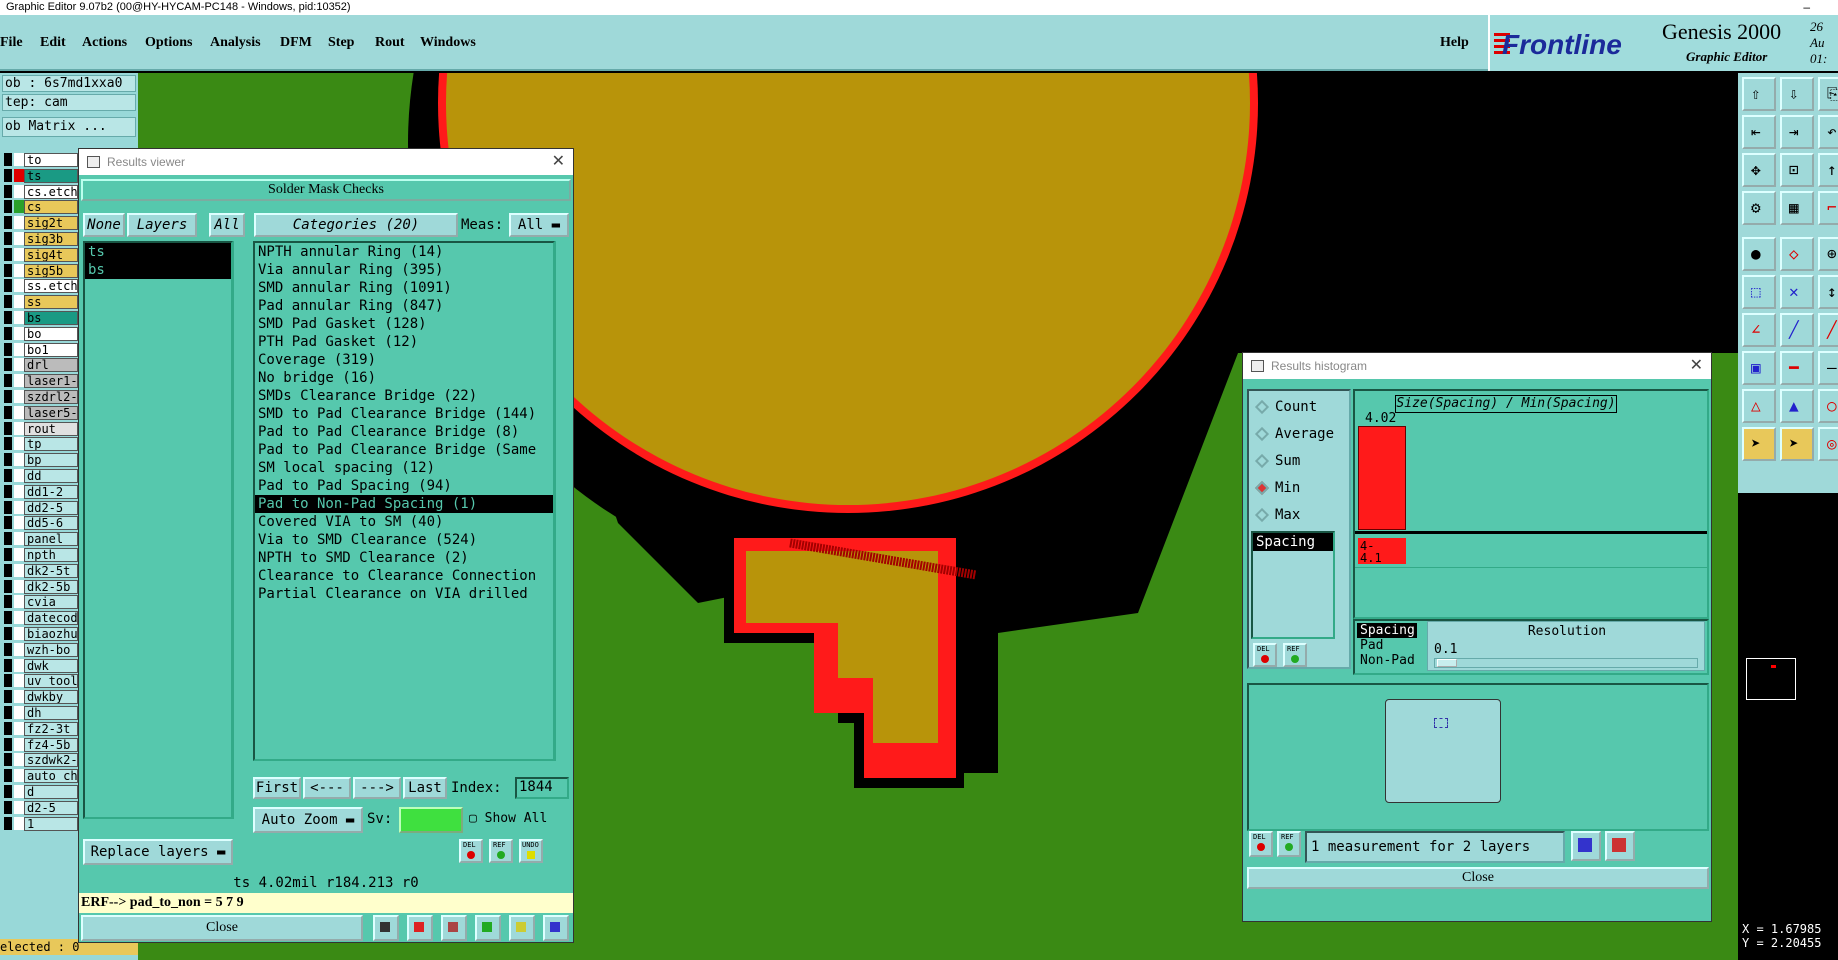 This screenshot has height=960, width=1838. I want to click on category-item: SMD to Pad Clearance Bridge (144), so click(404, 414).